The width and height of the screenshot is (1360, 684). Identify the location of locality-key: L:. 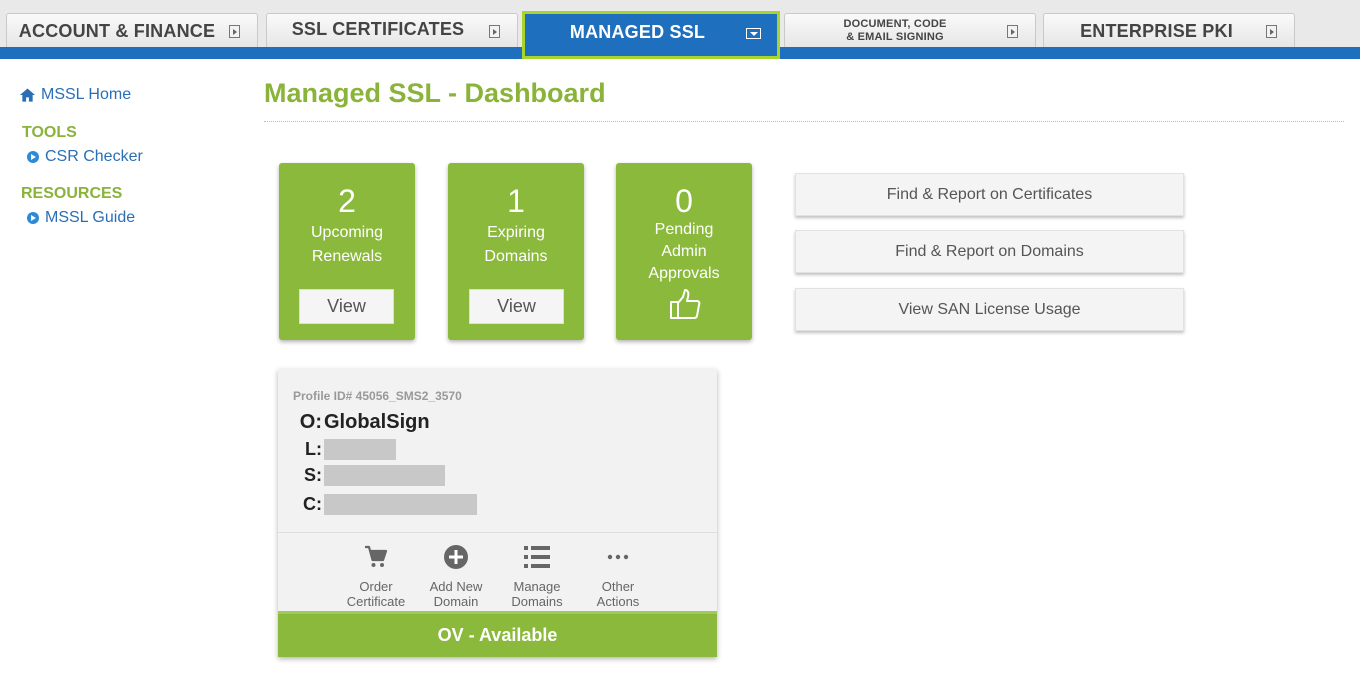
(313, 449).